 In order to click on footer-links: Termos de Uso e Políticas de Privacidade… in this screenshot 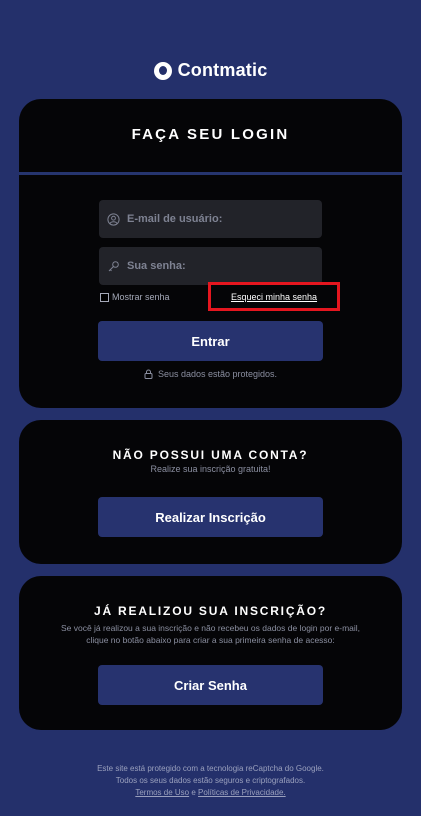, I will do `click(210, 793)`.